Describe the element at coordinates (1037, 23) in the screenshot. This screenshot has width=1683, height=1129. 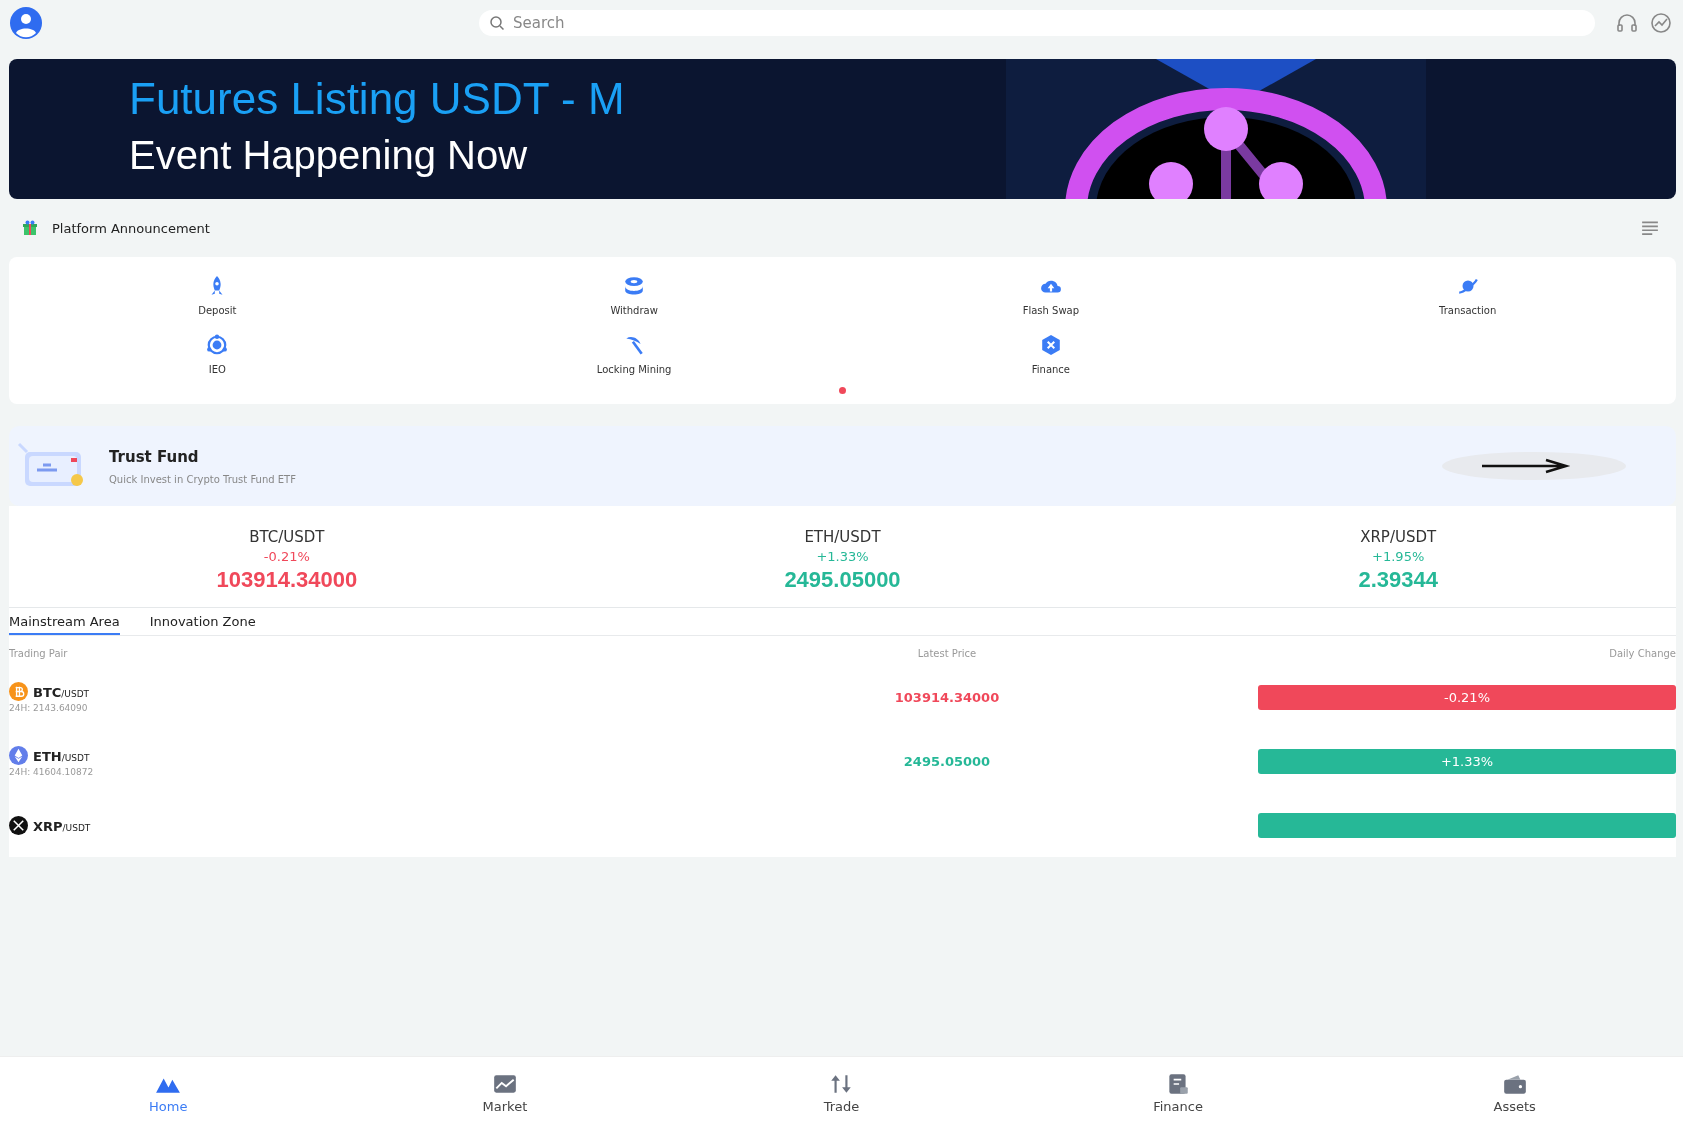
I see `search-field: Search` at that location.